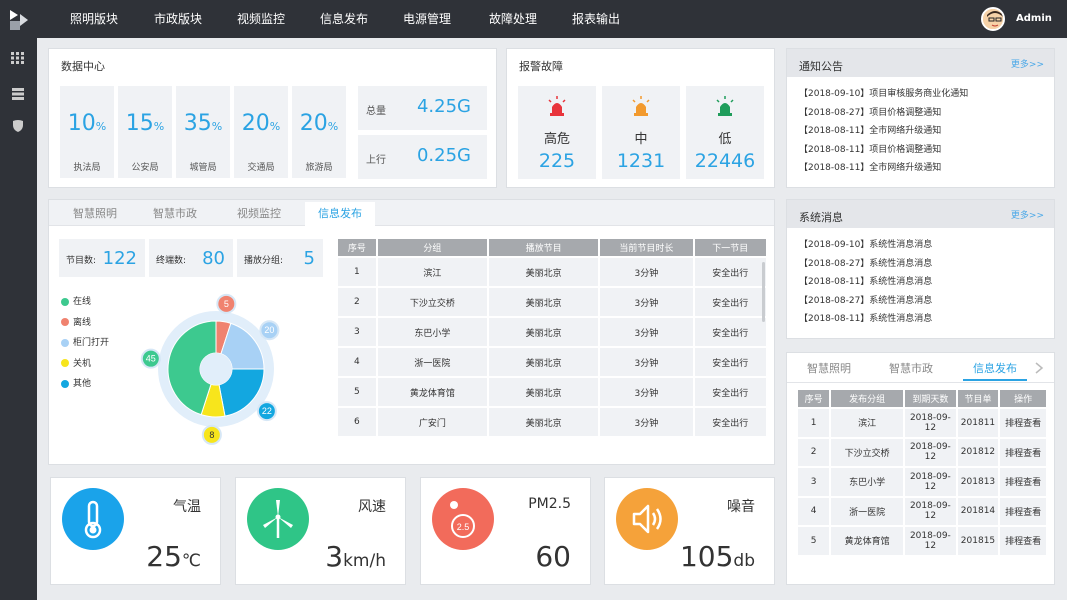 Image resolution: width=1067 pixels, height=600 pixels. I want to click on table-row: 5 黄龙体育馆 2018-09-12 201815 排程查看, so click(922, 541).